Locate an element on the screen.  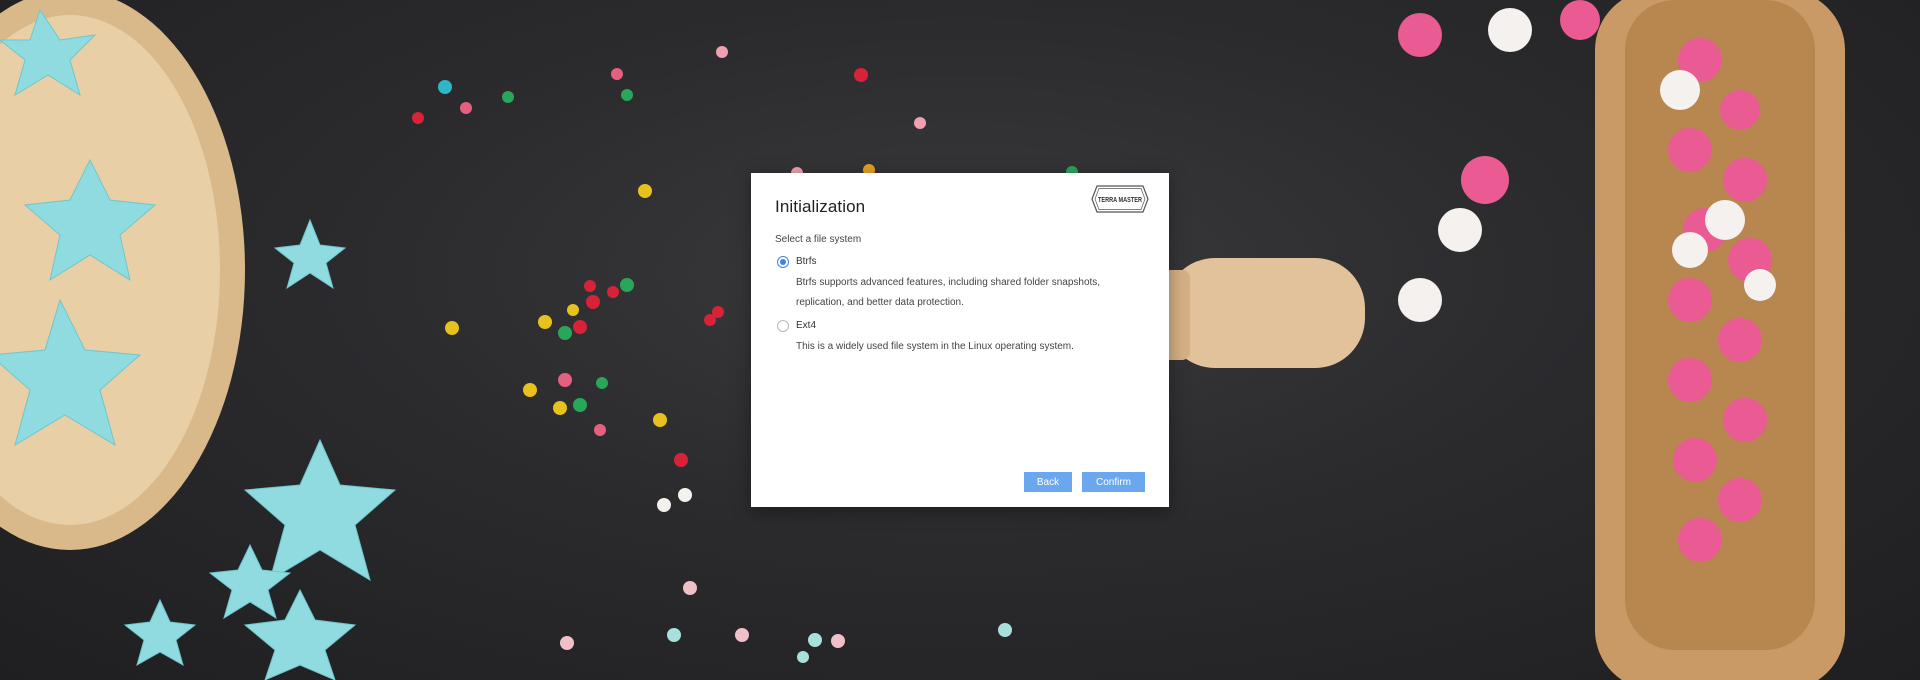
back-button: Back is located at coordinates (1048, 482).